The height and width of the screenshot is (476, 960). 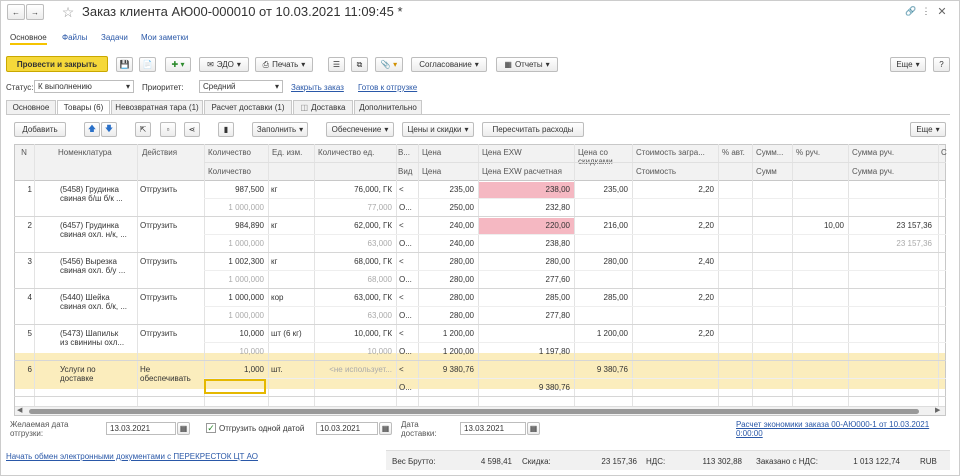 What do you see at coordinates (183, 428) in the screenshot?
I see `desired-date-calendar-button: ▦` at bounding box center [183, 428].